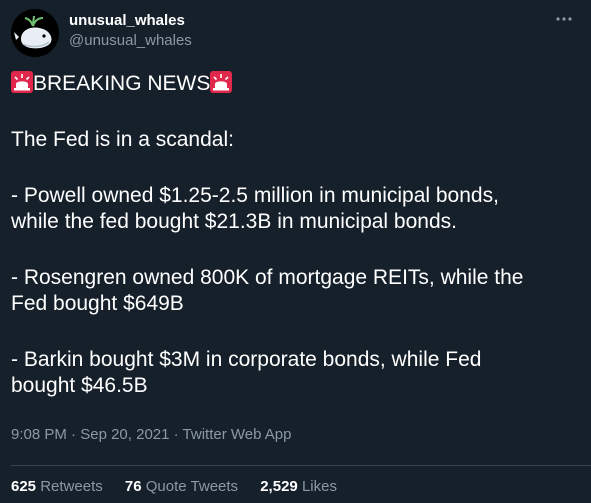 Image resolution: width=591 pixels, height=503 pixels. I want to click on display-name: unusual_whales, so click(127, 20).